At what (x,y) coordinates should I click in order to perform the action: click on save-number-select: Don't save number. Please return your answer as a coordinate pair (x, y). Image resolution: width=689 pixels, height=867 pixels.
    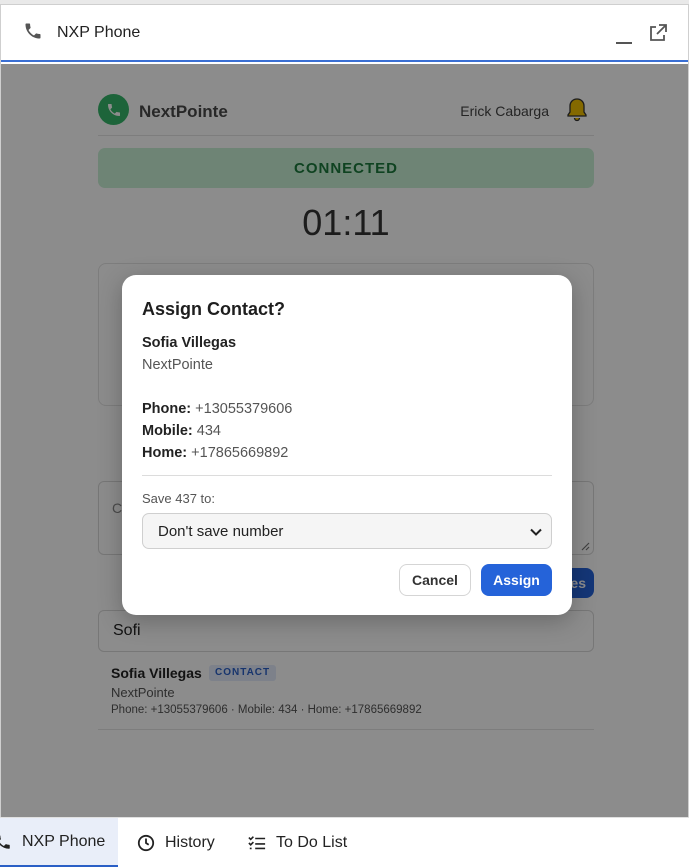
    Looking at the image, I should click on (347, 531).